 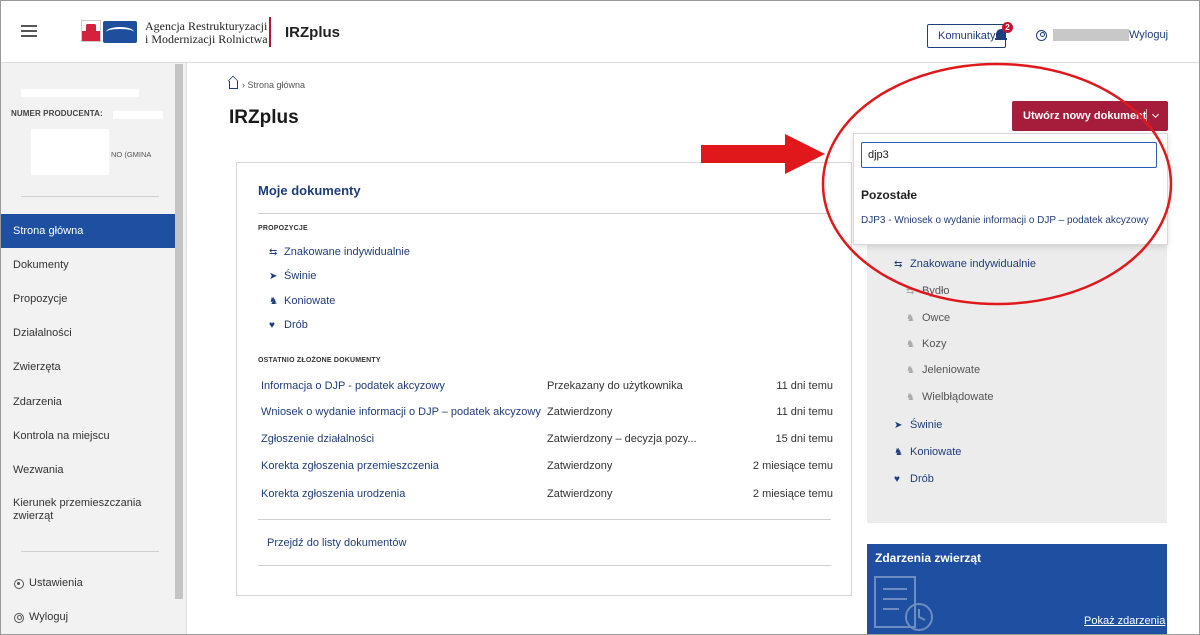 What do you see at coordinates (936, 452) in the screenshot?
I see `tree-item-label: Koniowate` at bounding box center [936, 452].